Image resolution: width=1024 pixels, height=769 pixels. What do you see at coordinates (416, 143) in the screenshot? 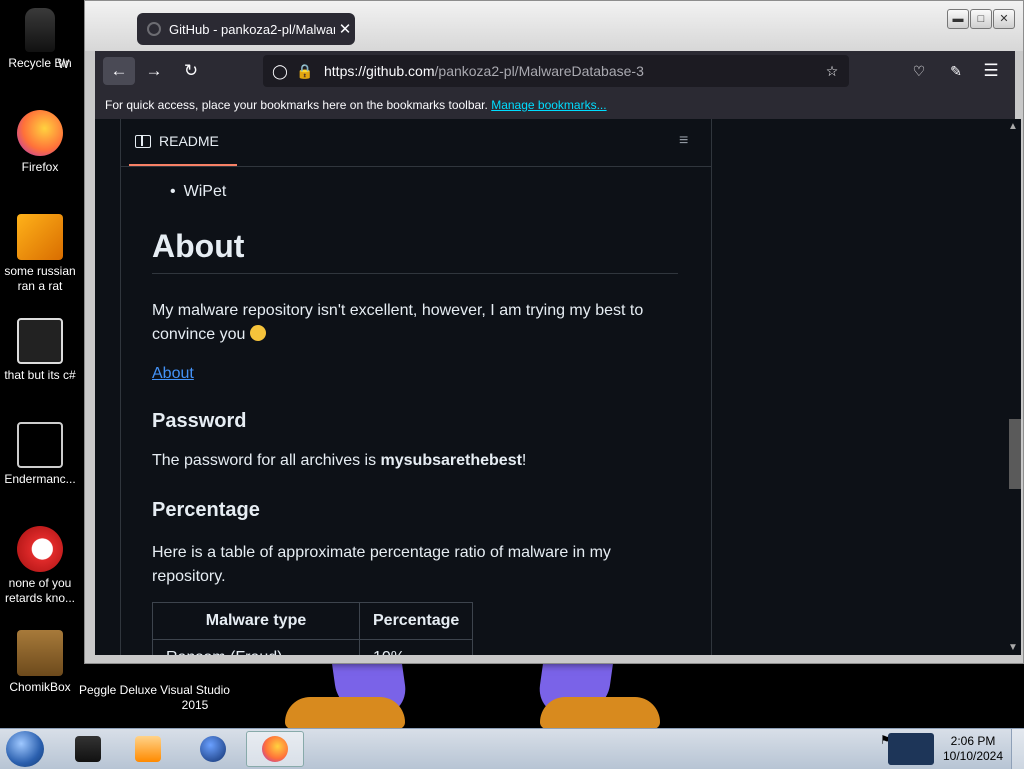
I see `readme-header: README ≡` at bounding box center [416, 143].